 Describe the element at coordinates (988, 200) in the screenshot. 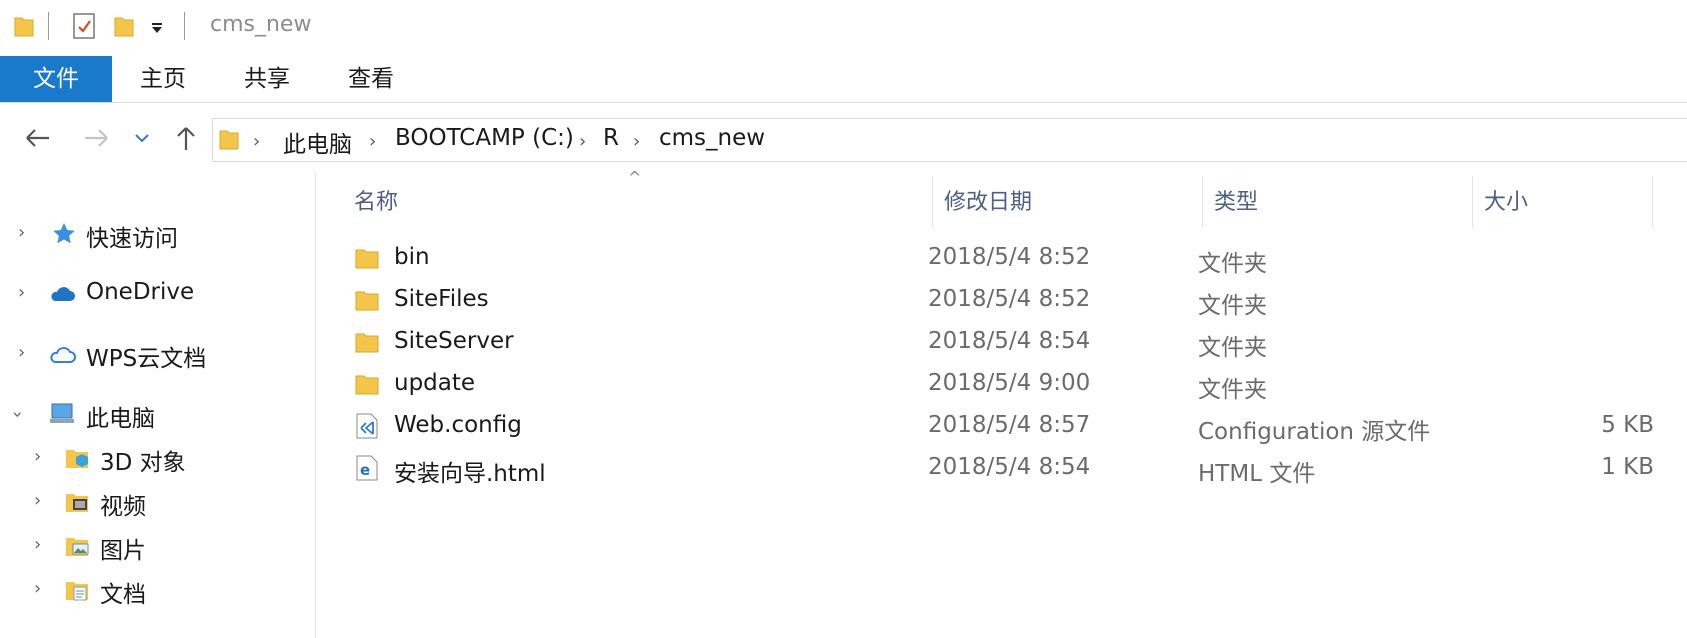

I see `column-header-date: 修改日期` at that location.